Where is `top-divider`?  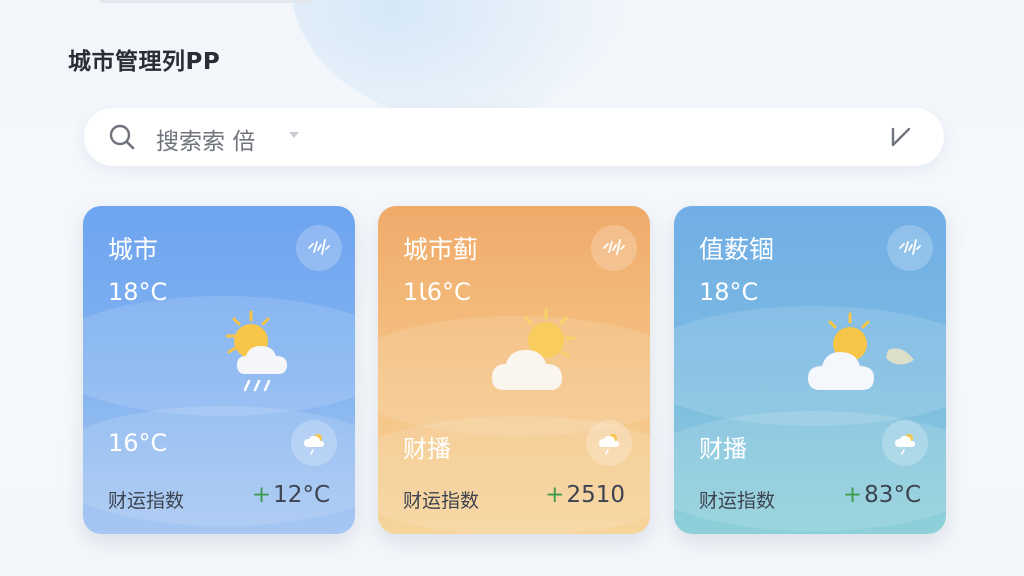
top-divider is located at coordinates (205, 1).